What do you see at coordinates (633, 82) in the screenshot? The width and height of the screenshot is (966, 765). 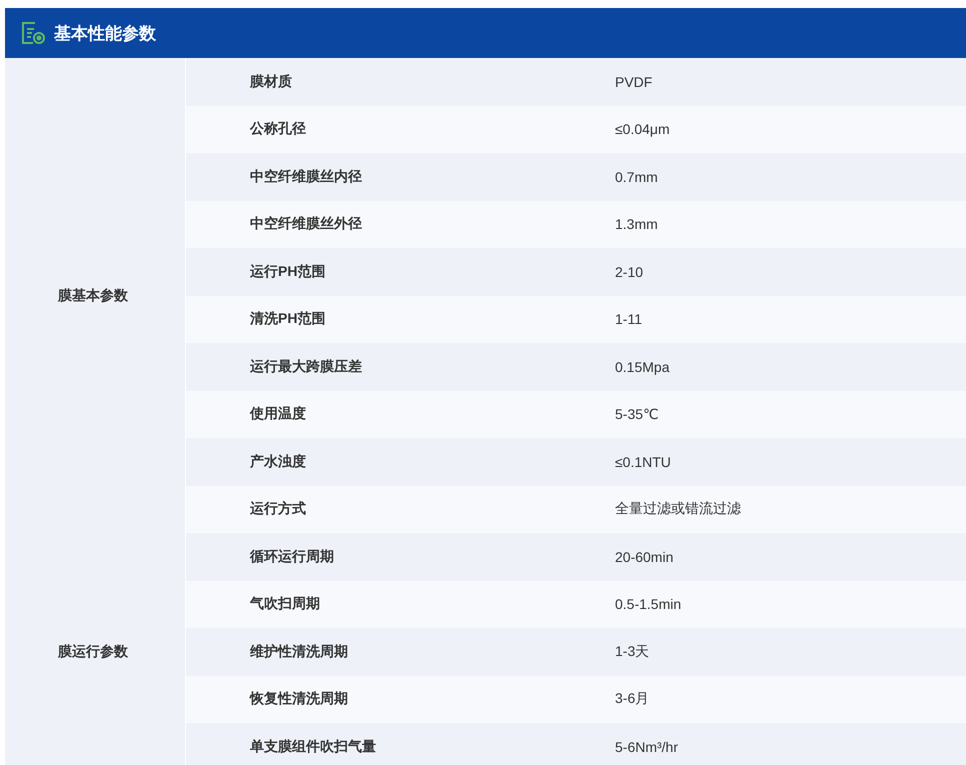 I see `parameter-value: PVDF` at bounding box center [633, 82].